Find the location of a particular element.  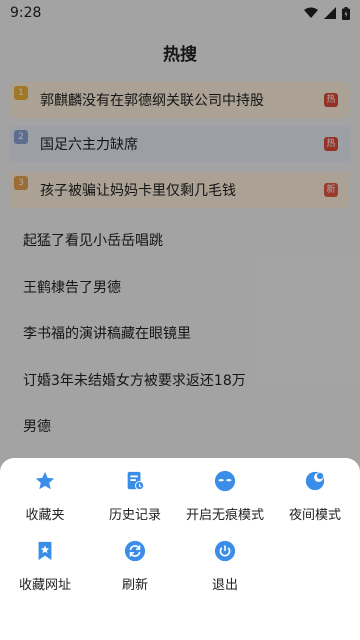

menu-item-exit: 退出 is located at coordinates (225, 566).